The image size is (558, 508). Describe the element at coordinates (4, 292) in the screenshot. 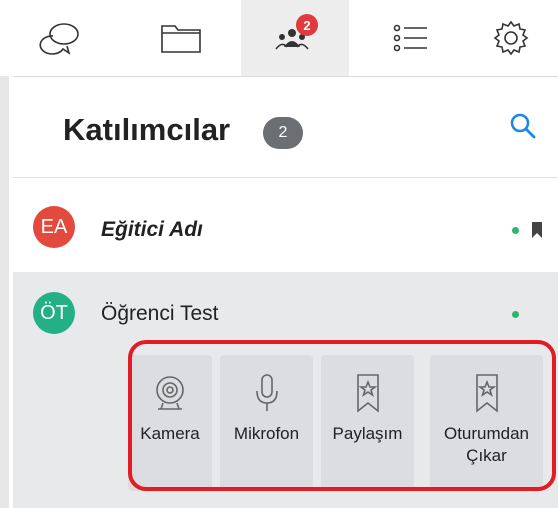

I see `left-sidebar-strip` at that location.